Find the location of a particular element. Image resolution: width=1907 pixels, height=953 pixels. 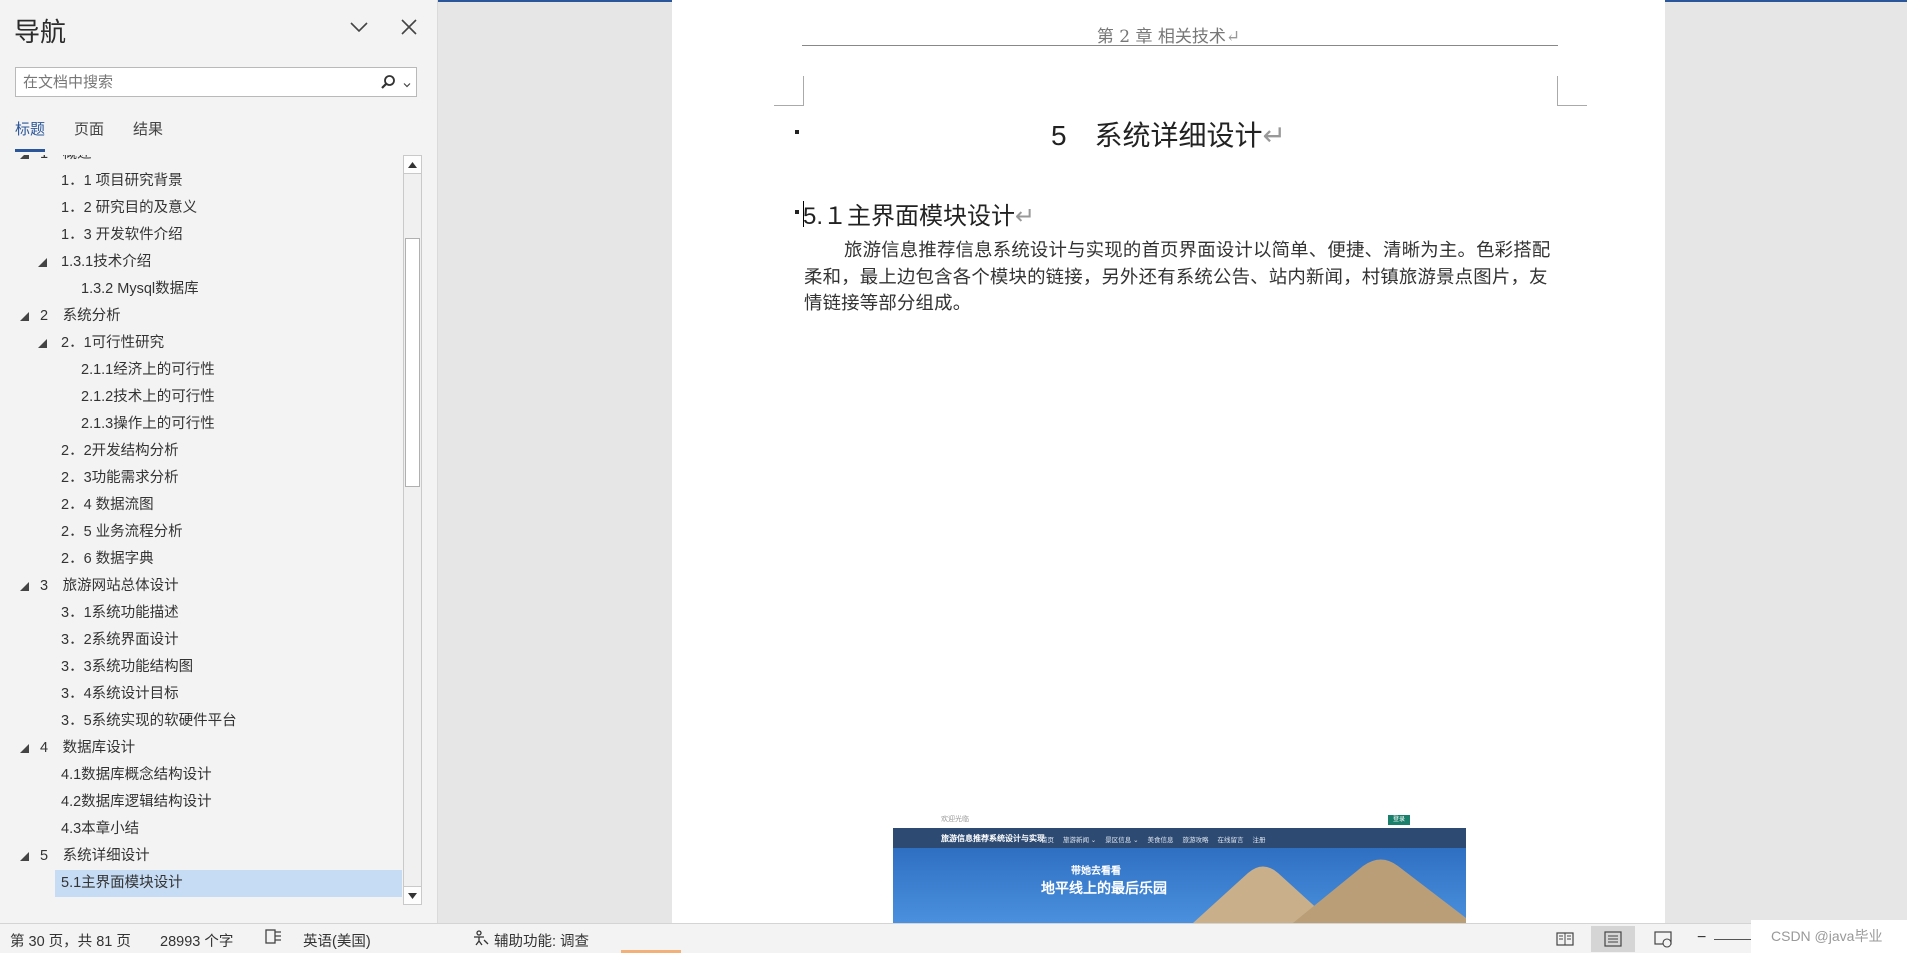

section-title: 5.１主界面模块设计↵ is located at coordinates (919, 213).